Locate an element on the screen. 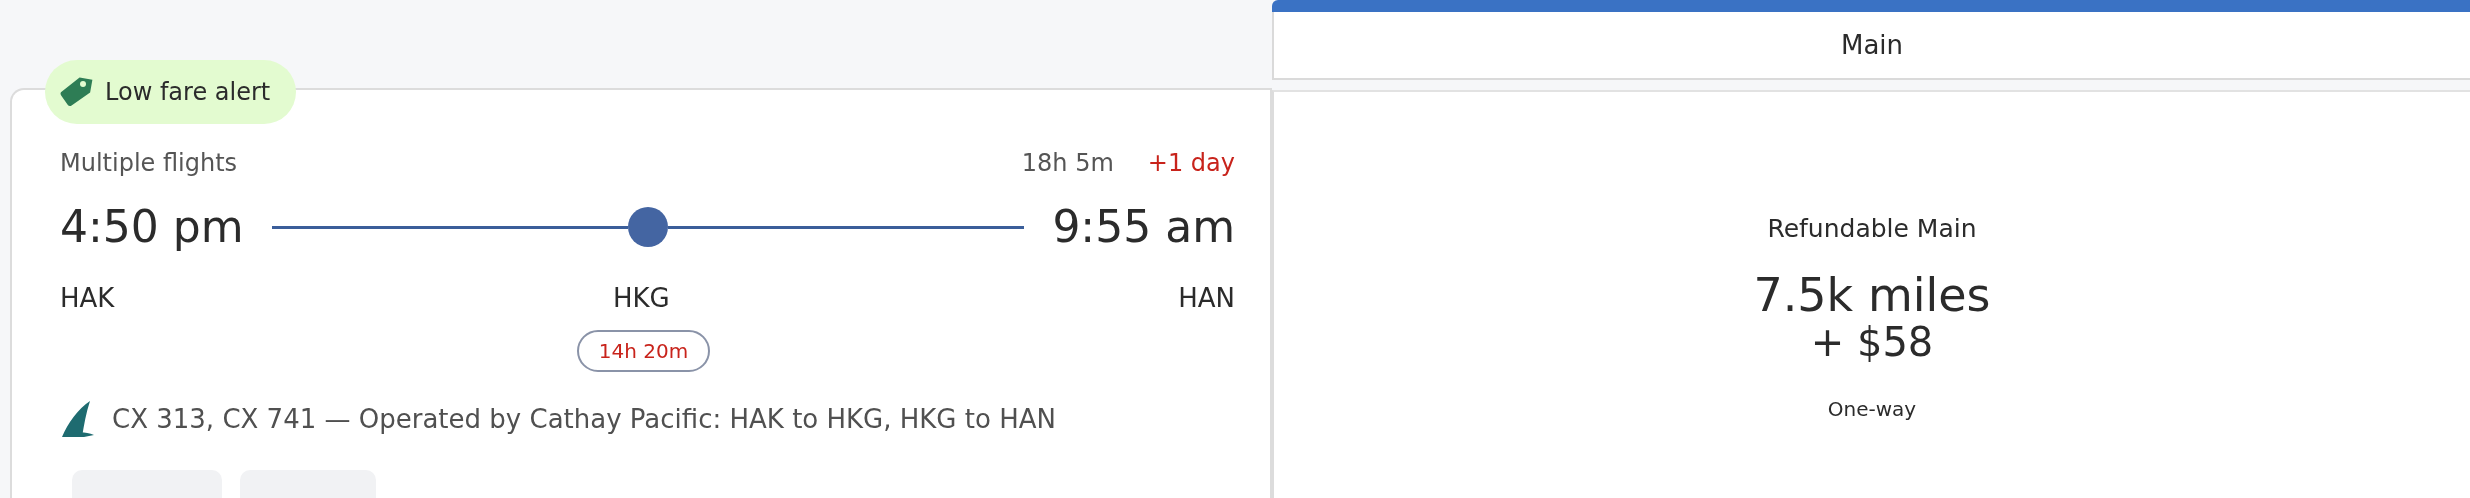  arrival-time: 9:55 am is located at coordinates (1143, 227).